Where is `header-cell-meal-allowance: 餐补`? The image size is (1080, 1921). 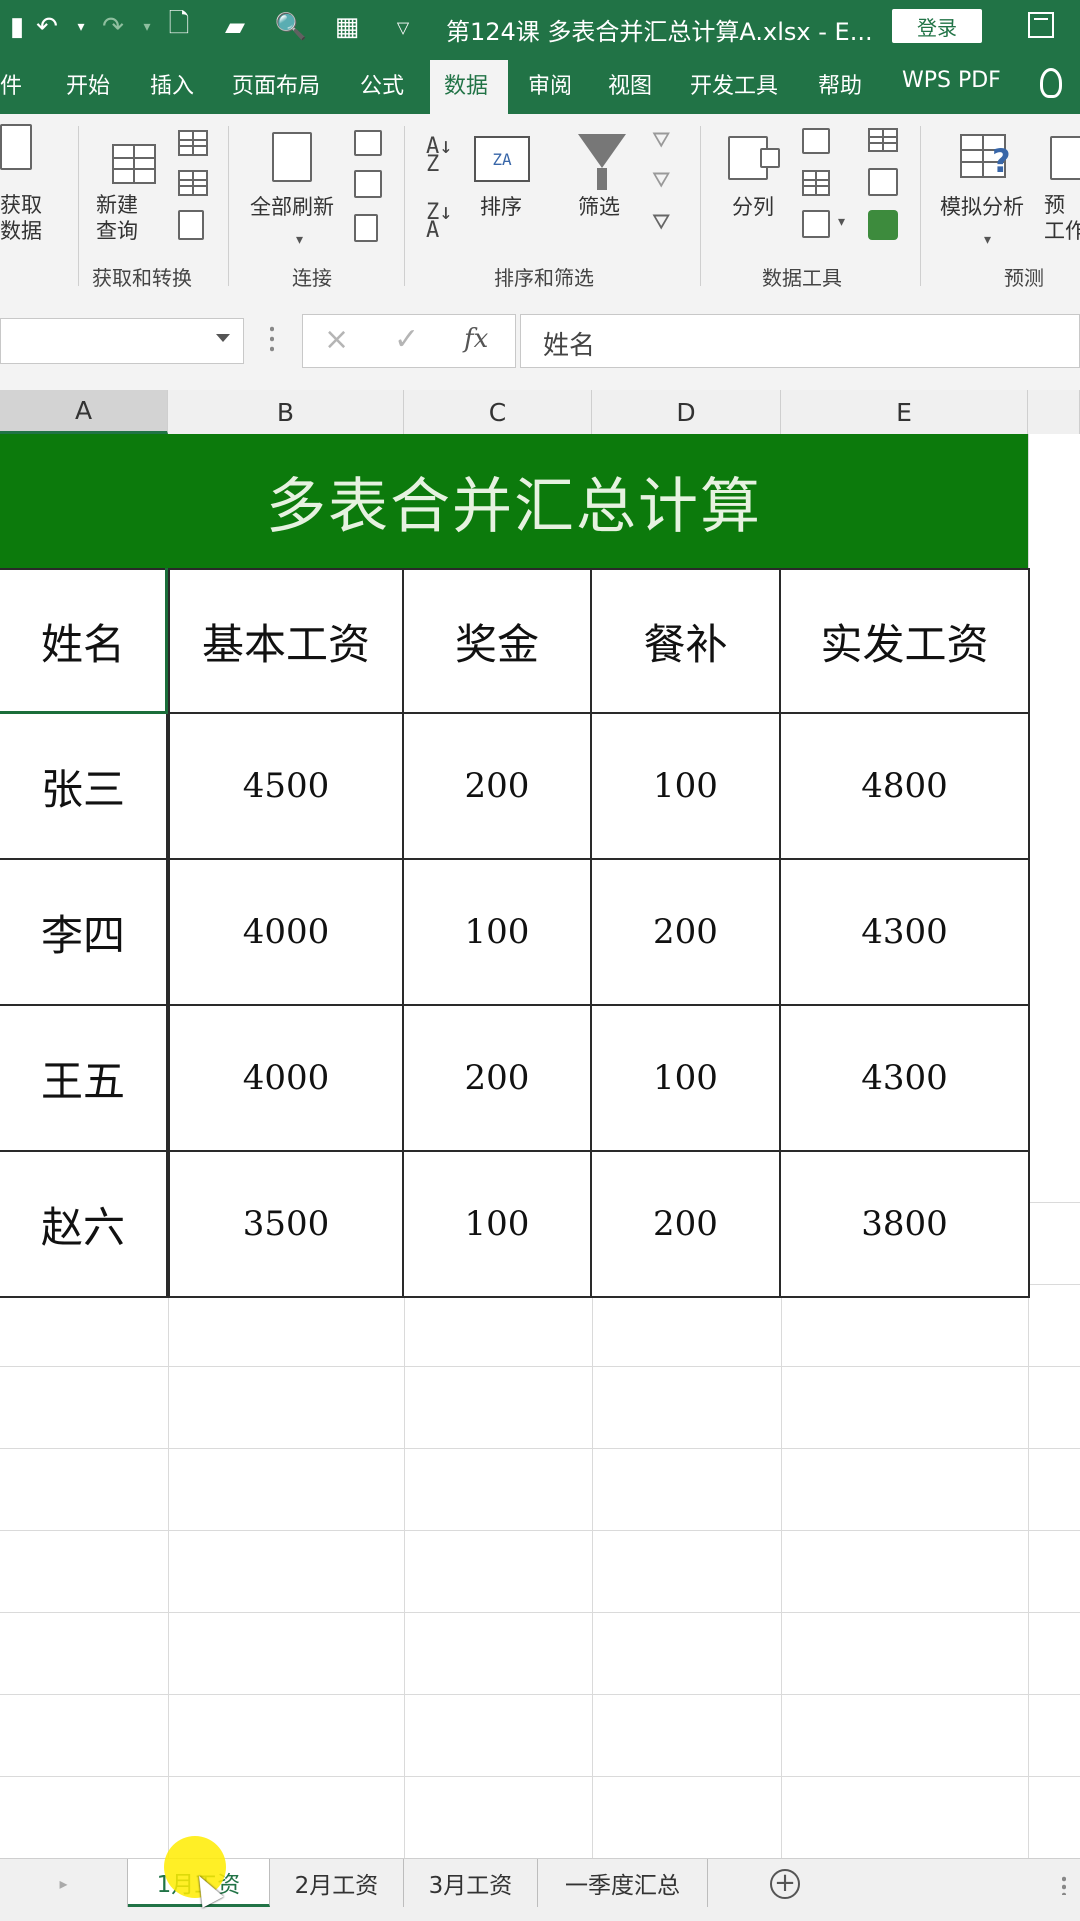 header-cell-meal-allowance: 餐补 is located at coordinates (686, 641).